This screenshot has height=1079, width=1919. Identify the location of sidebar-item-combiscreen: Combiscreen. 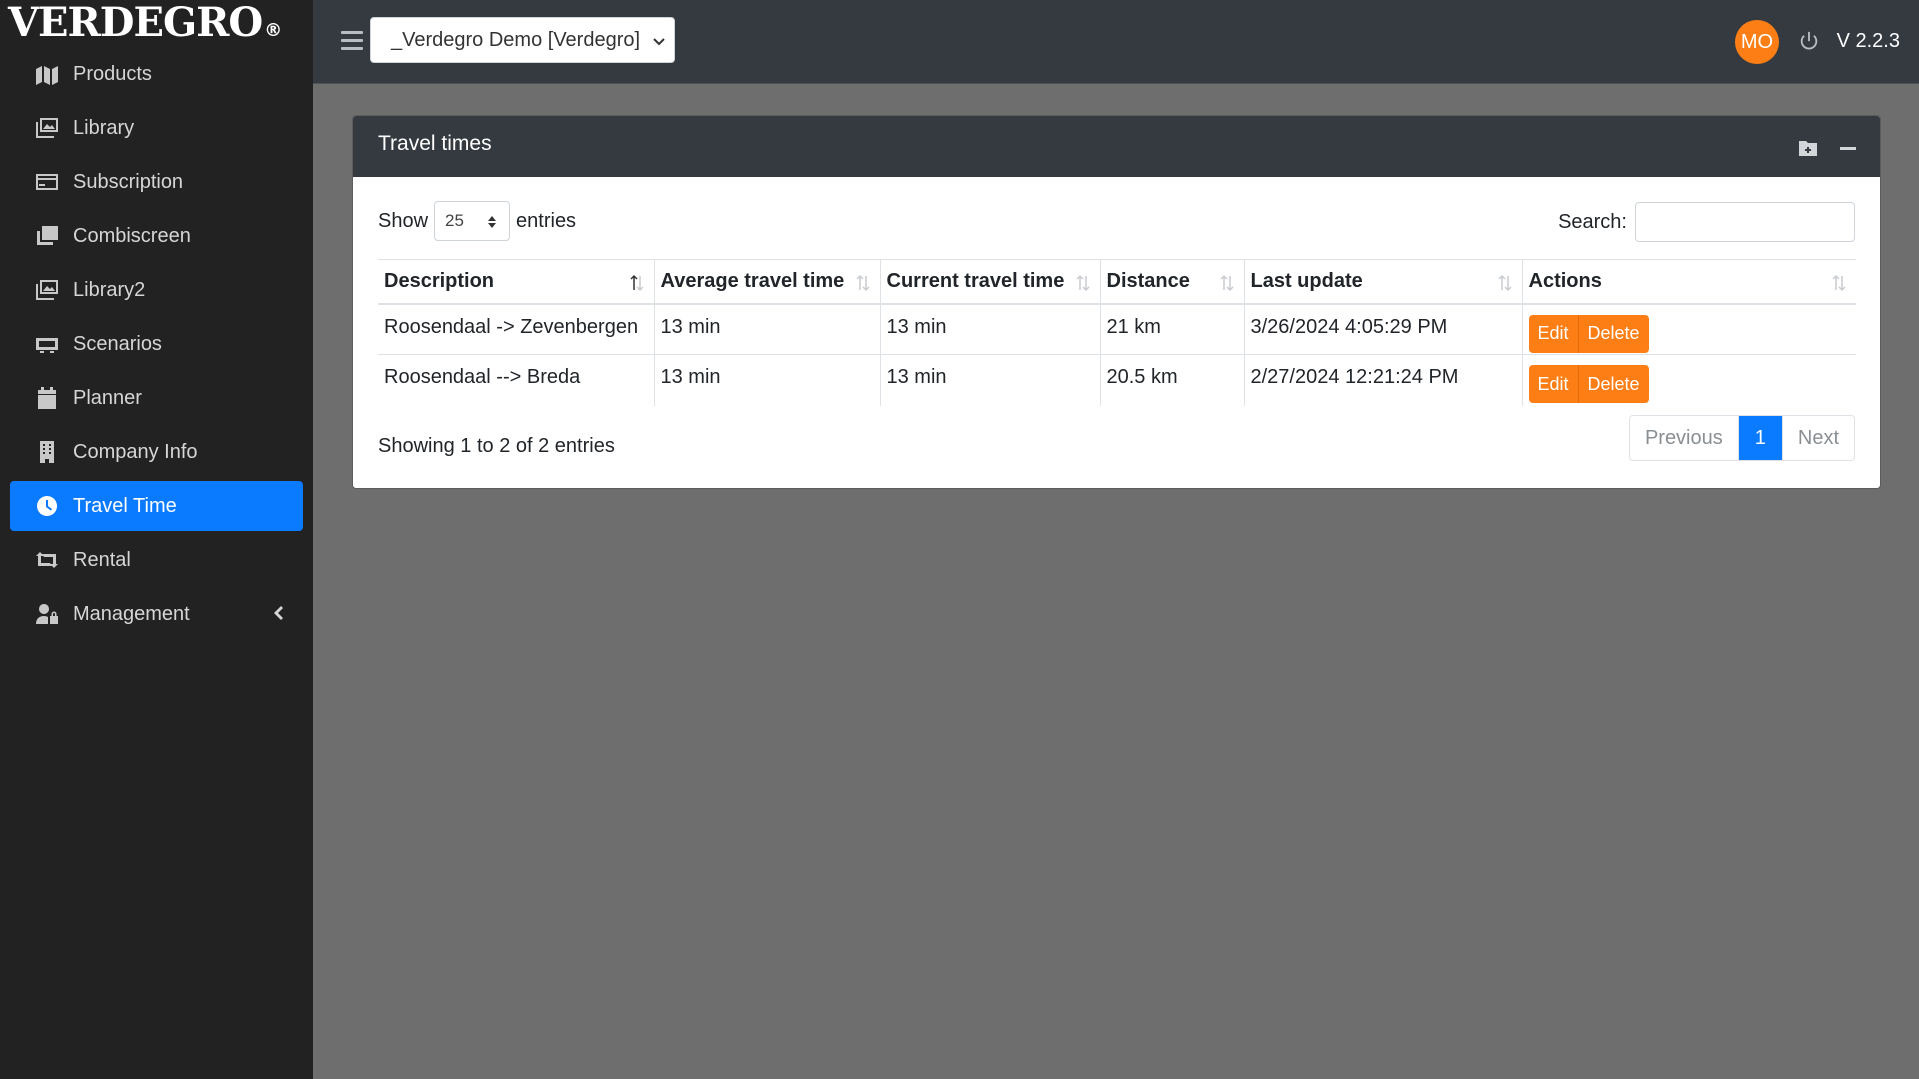
(156, 236).